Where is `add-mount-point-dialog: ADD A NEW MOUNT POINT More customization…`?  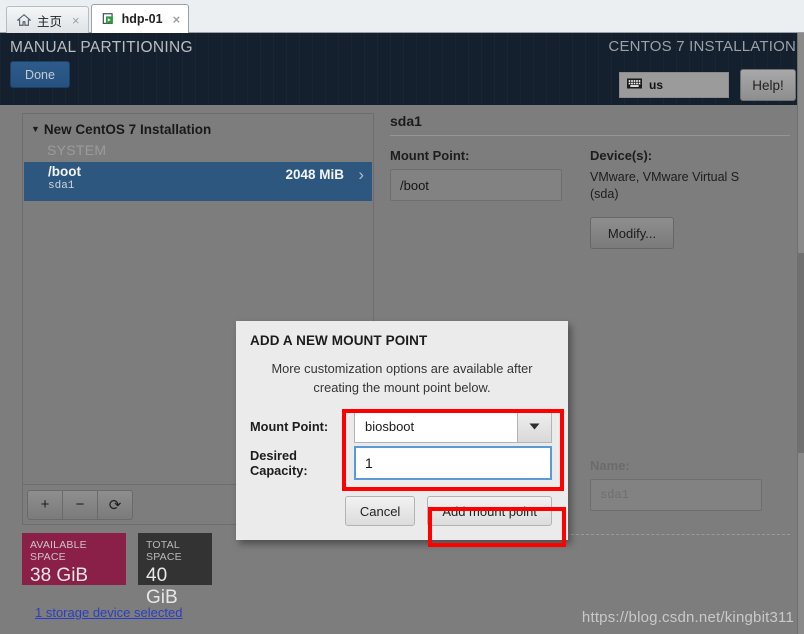 add-mount-point-dialog: ADD A NEW MOUNT POINT More customization… is located at coordinates (402, 430).